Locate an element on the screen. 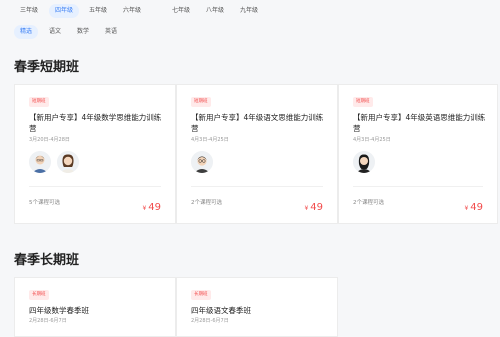  grade-tab-7: 七年级 is located at coordinates (181, 11).